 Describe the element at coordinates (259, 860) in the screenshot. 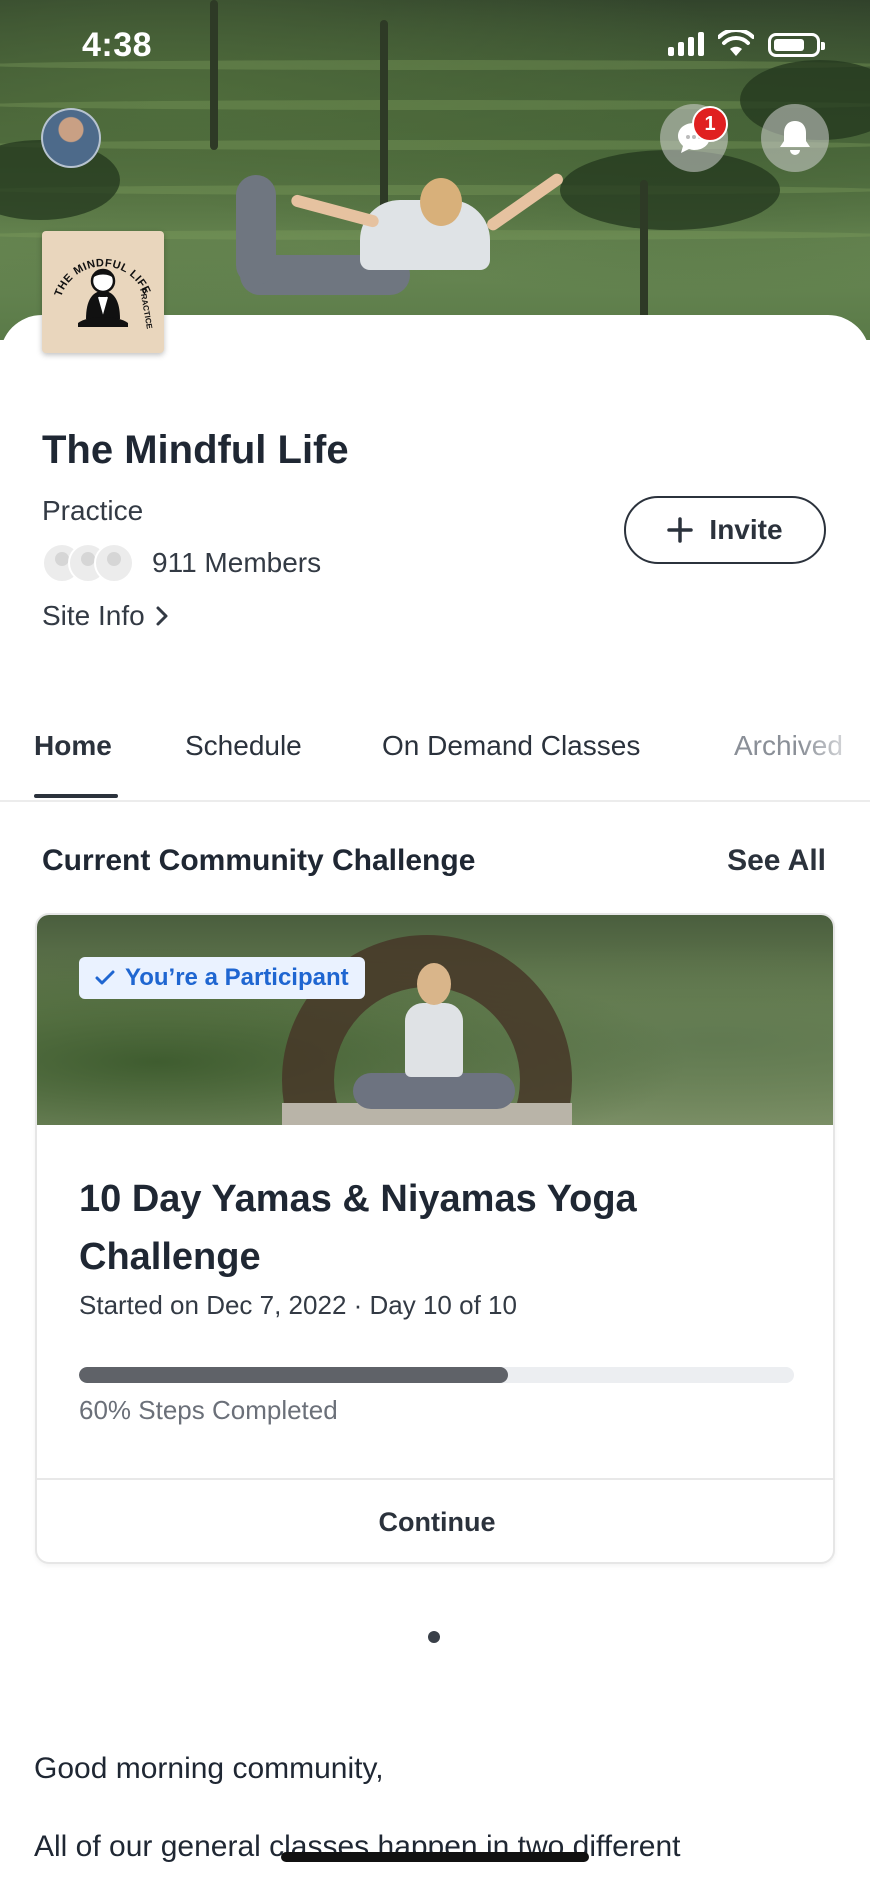

I see `section-title: Current Community Challenge` at that location.